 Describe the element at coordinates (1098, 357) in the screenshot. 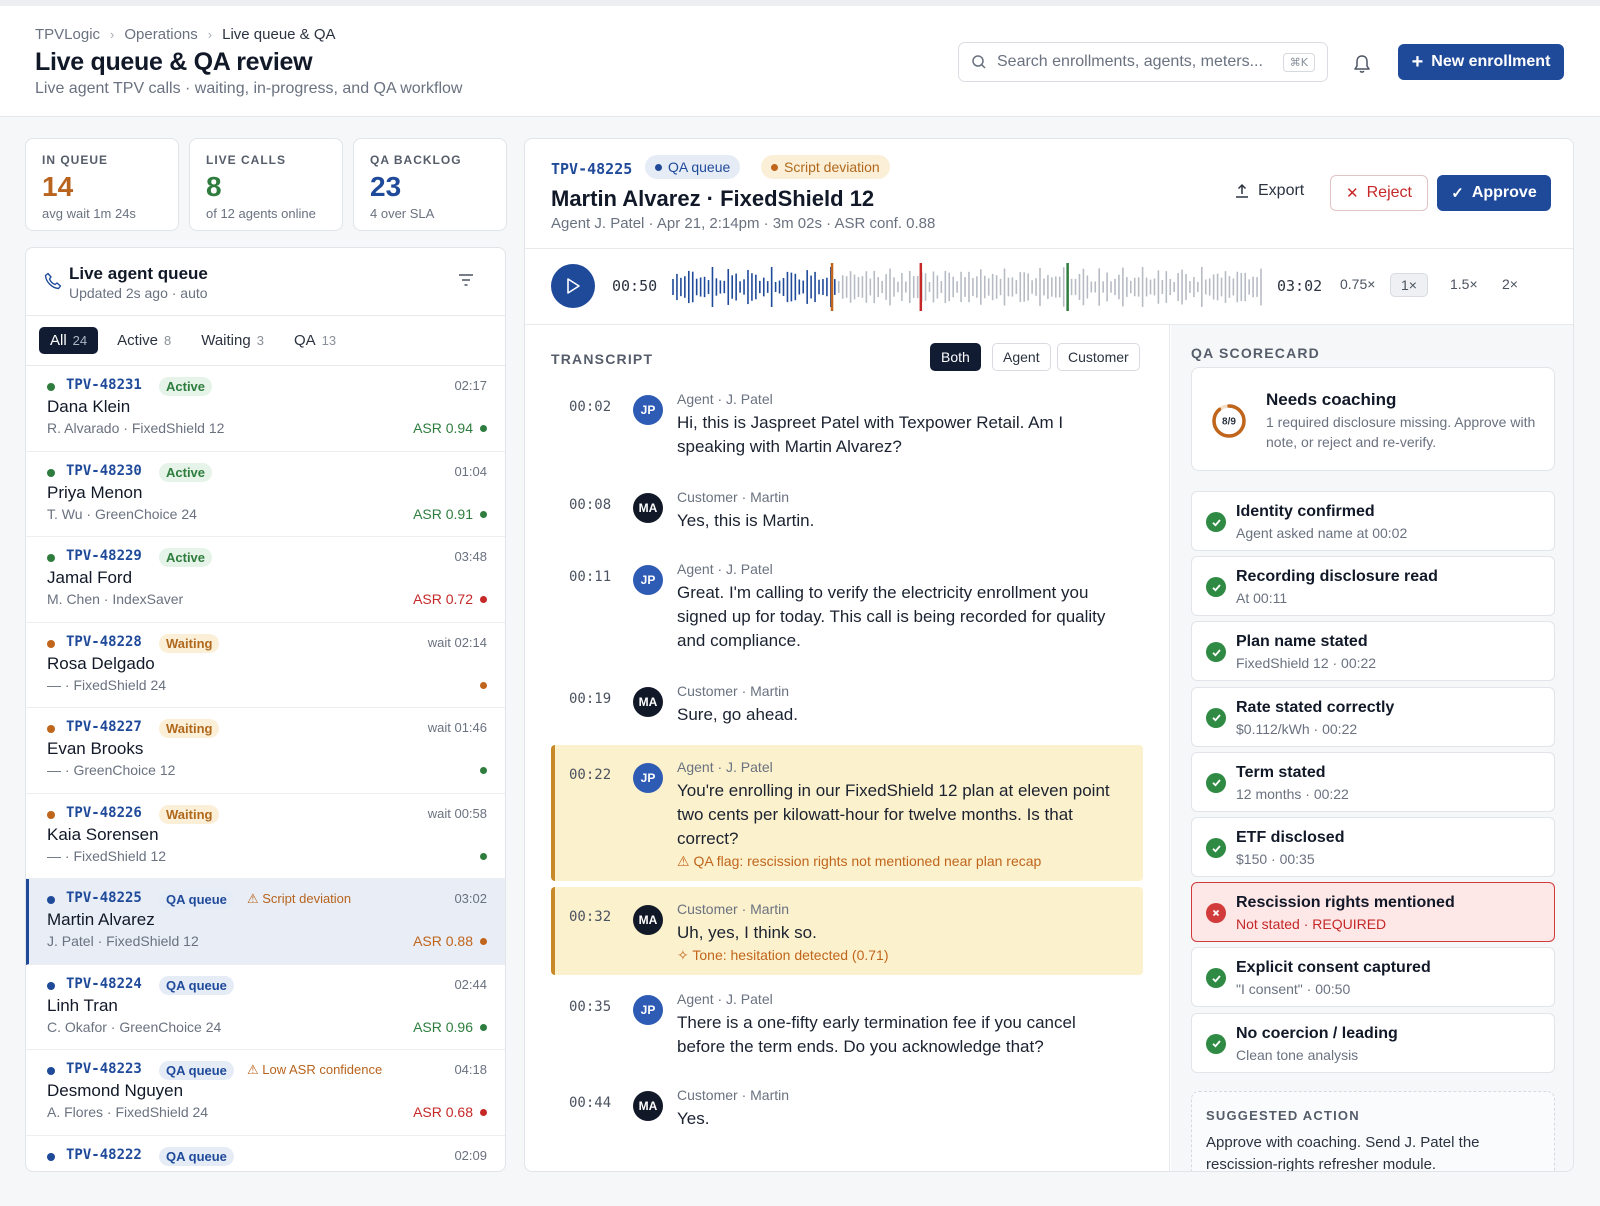

I see `filter-customer: Customer` at that location.